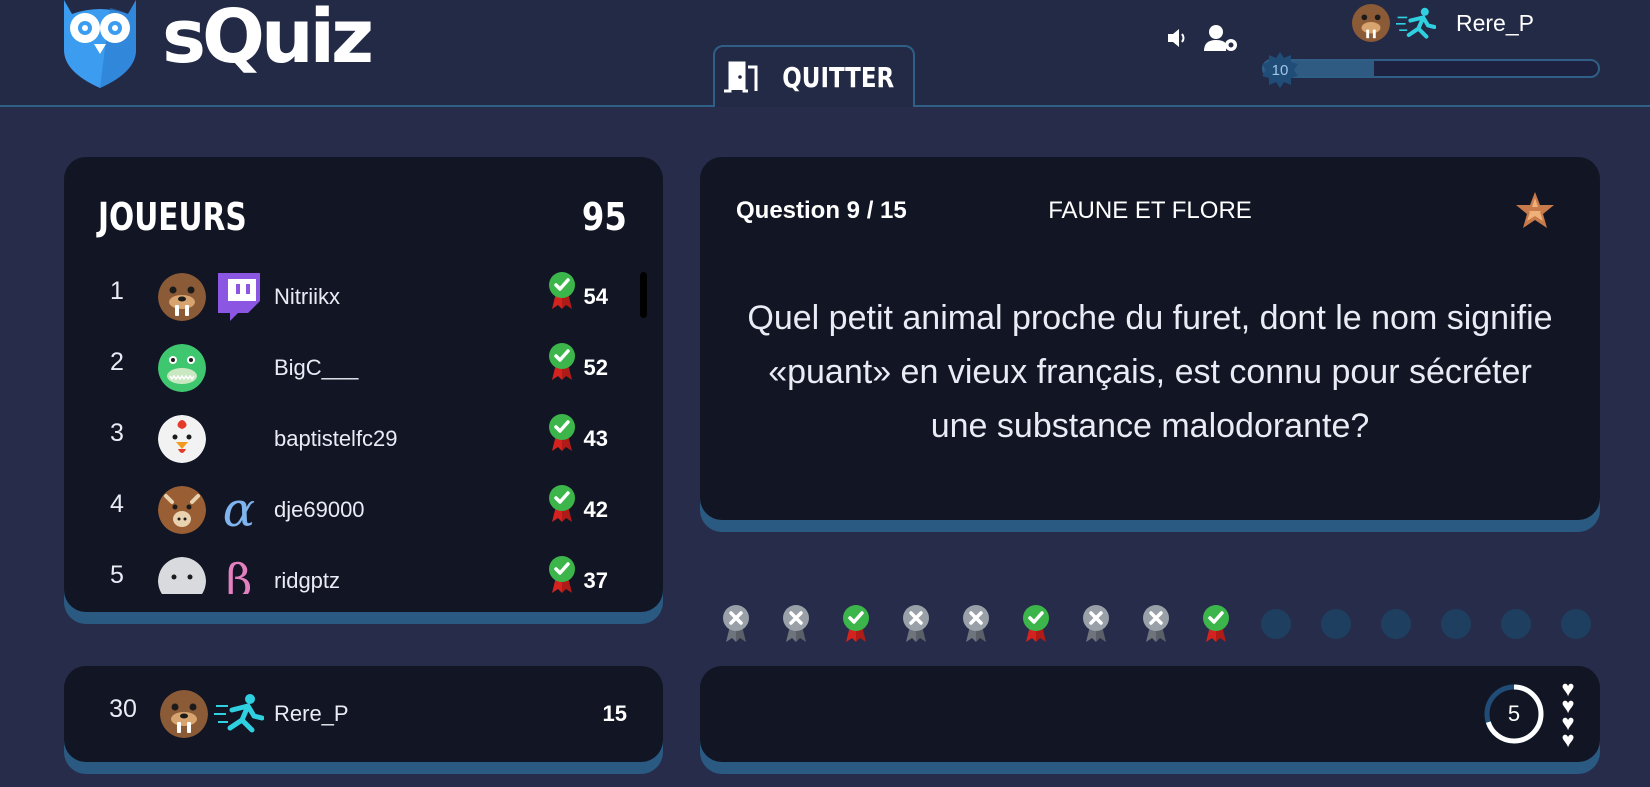  I want to click on player-score: 52, so click(595, 367).